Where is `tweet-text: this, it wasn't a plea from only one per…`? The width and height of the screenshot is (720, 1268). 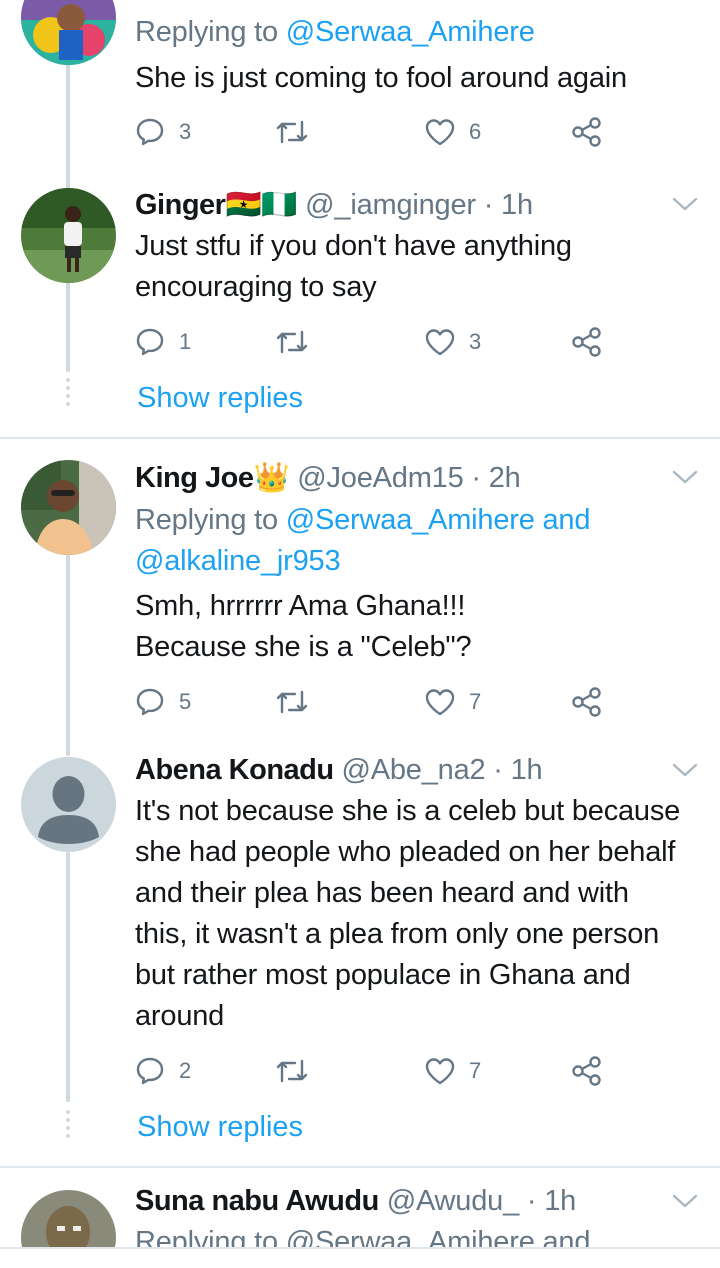 tweet-text: this, it wasn't a plea from only one per… is located at coordinates (397, 934).